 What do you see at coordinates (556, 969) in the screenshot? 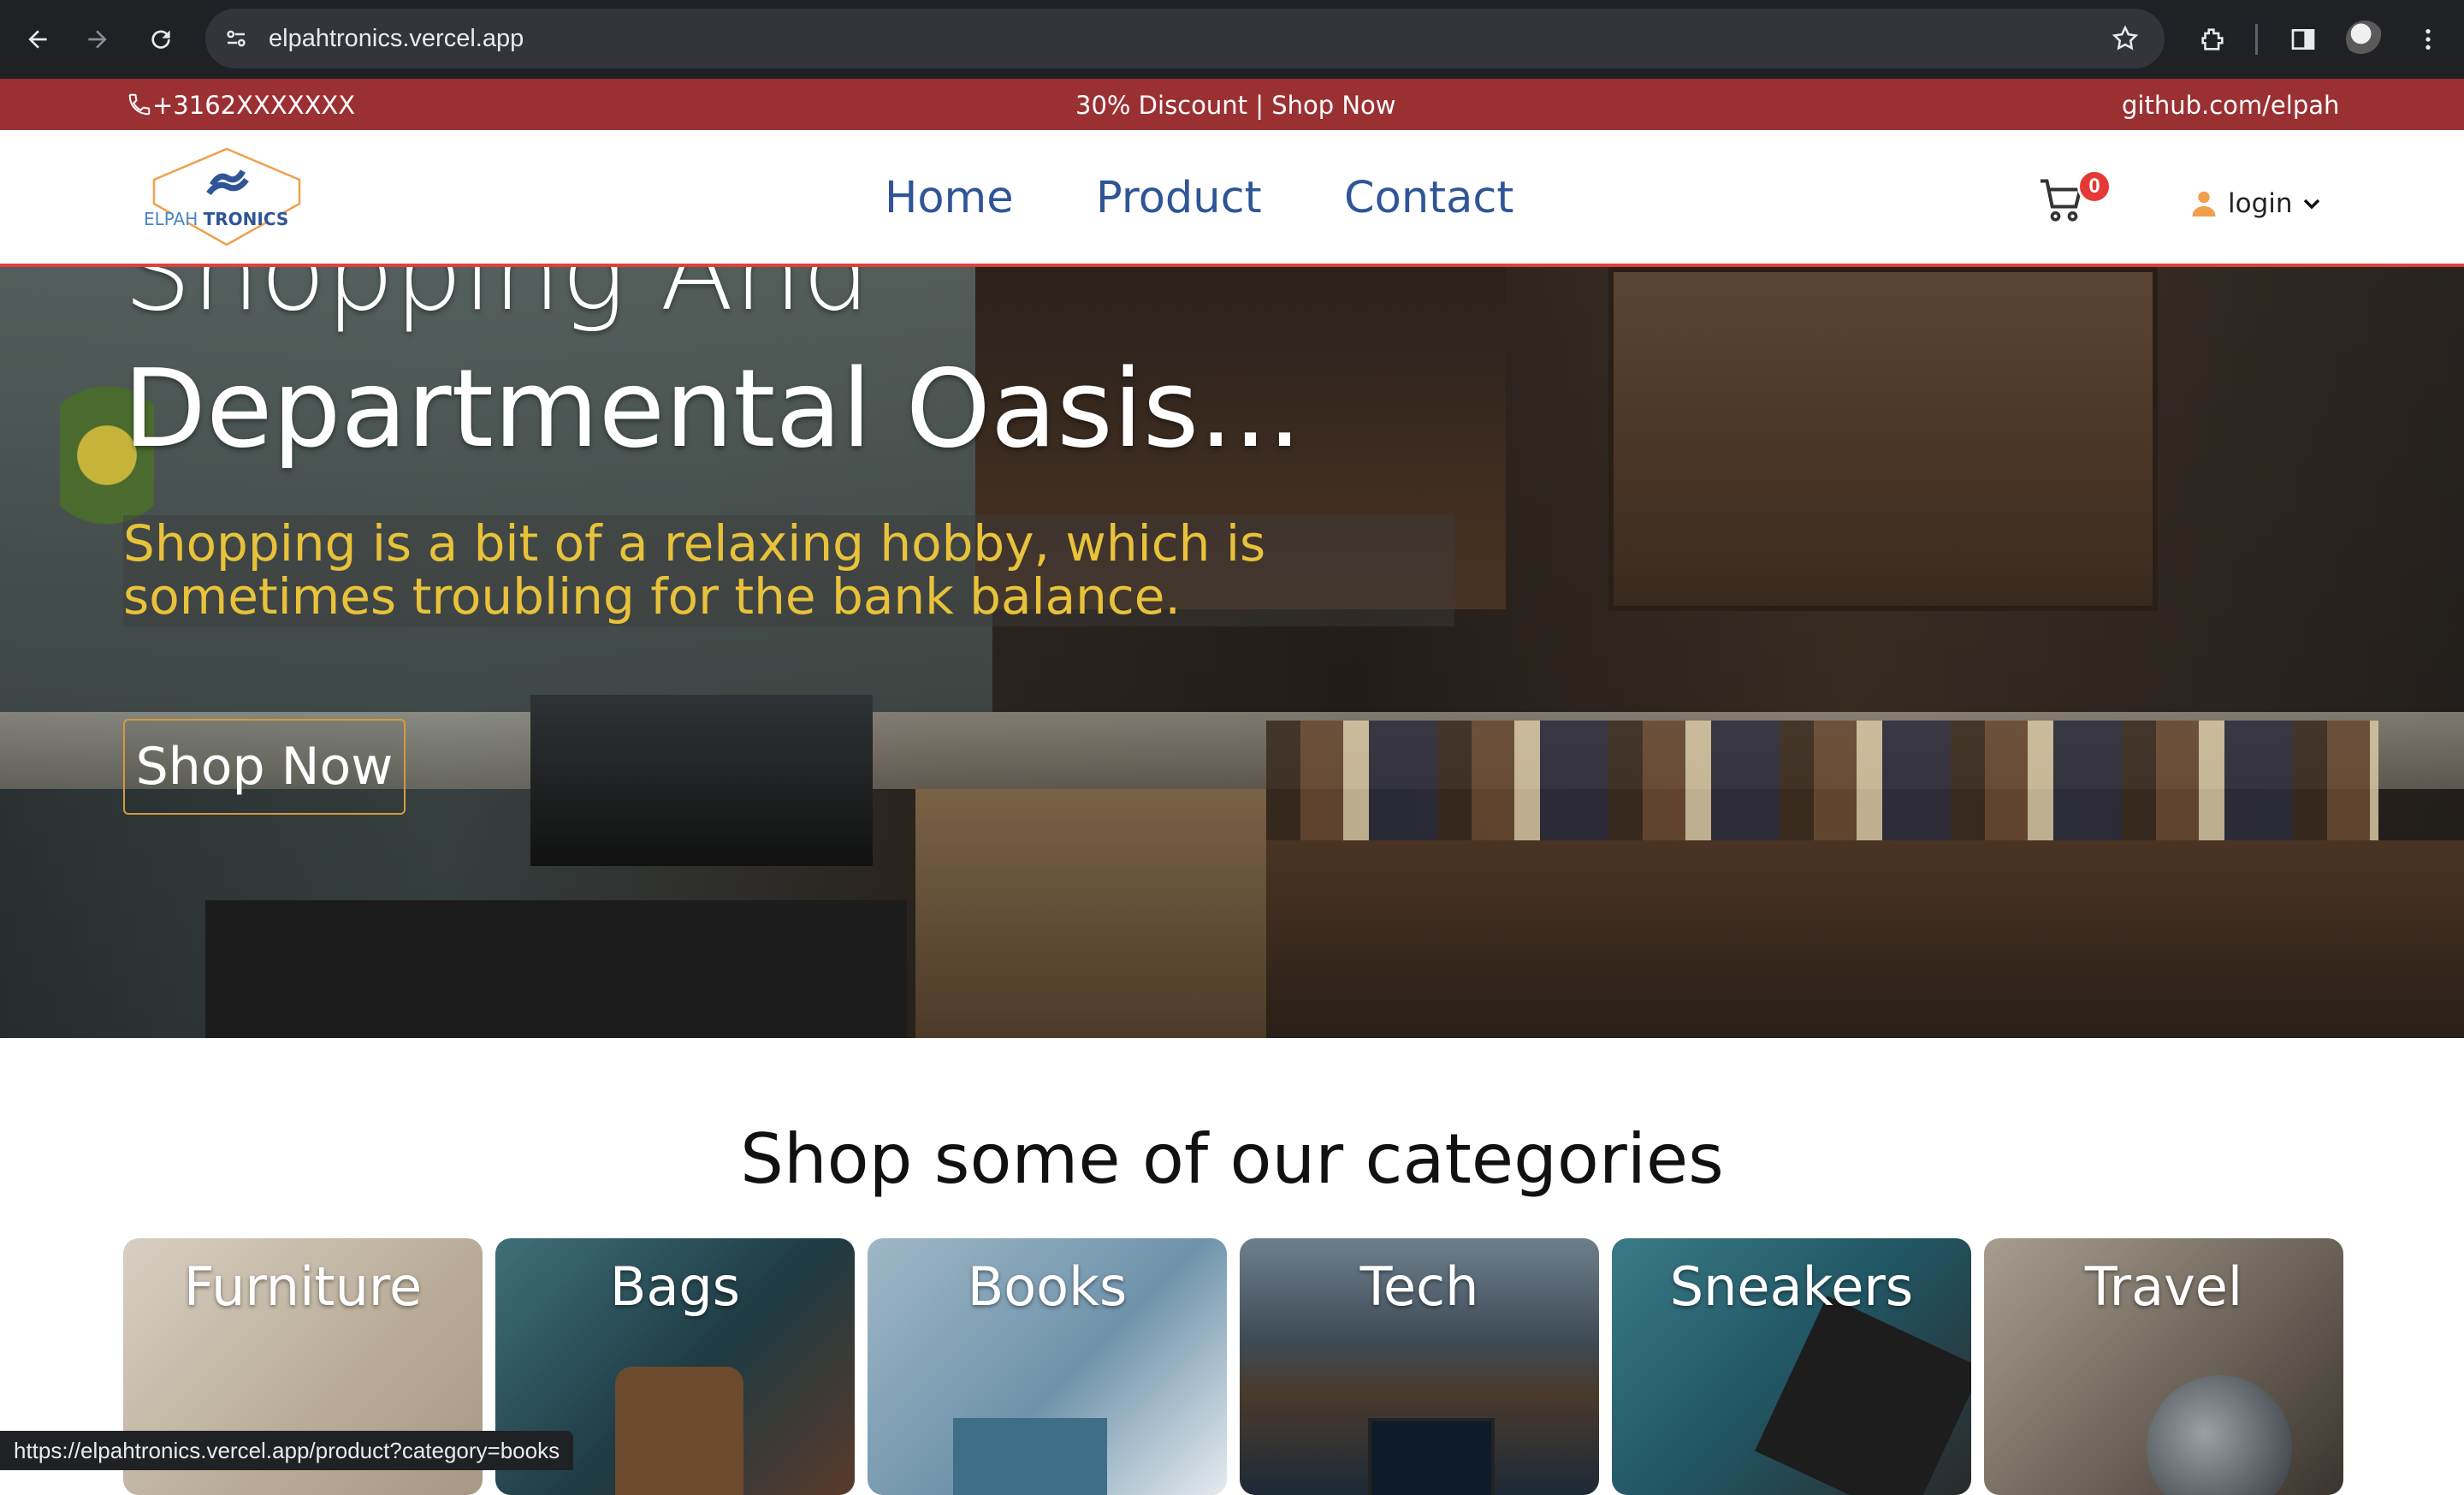
I see `hero-bg-desk` at bounding box center [556, 969].